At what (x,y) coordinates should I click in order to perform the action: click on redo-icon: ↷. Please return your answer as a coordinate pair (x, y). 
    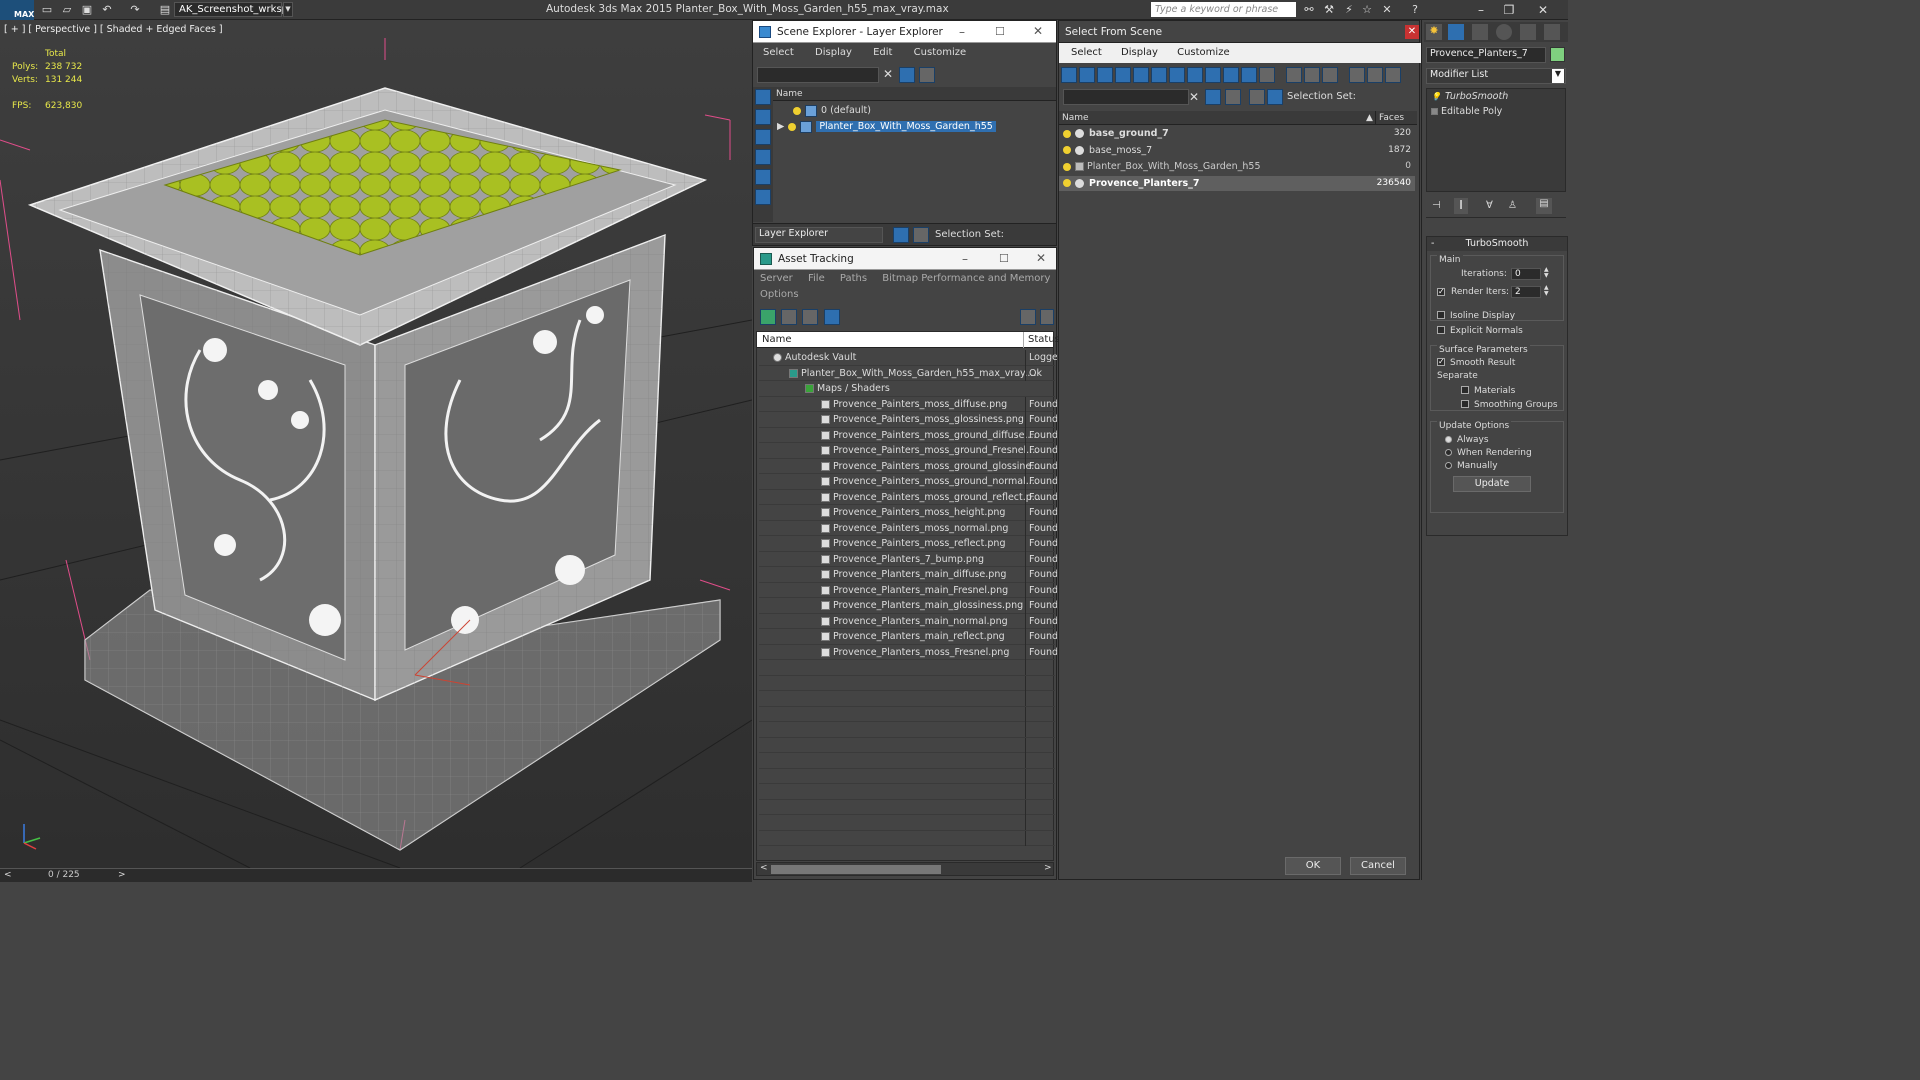
    Looking at the image, I should click on (135, 9).